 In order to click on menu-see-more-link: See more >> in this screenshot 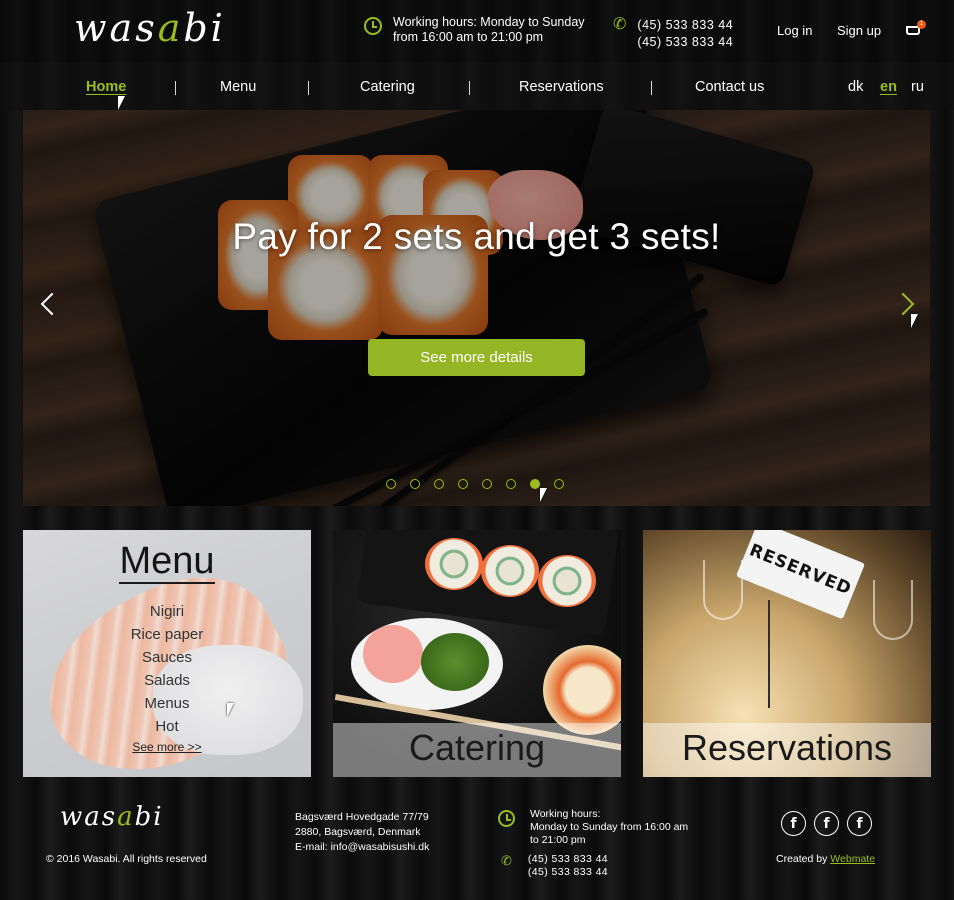, I will do `click(167, 747)`.